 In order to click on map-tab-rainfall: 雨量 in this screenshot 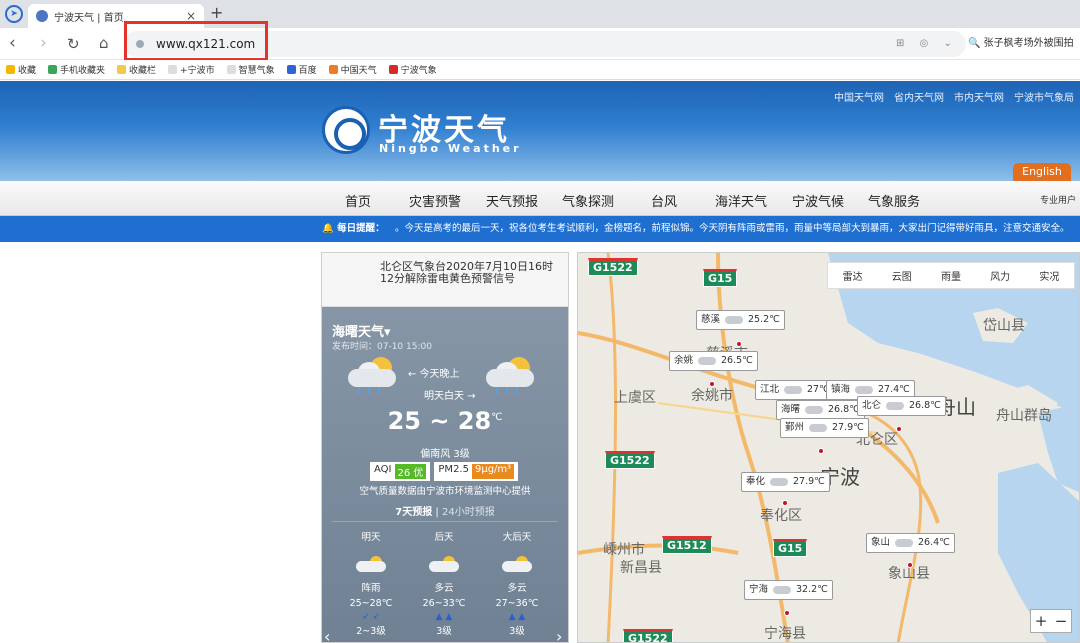, I will do `click(951, 275)`.